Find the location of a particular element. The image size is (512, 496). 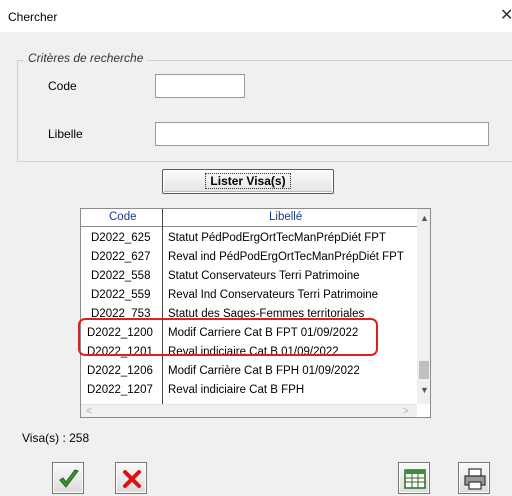

red-x-icon is located at coordinates (132, 479).